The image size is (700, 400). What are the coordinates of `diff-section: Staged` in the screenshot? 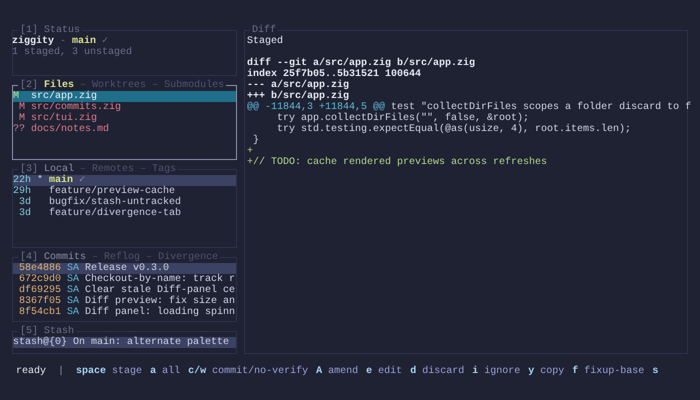 It's located at (265, 41).